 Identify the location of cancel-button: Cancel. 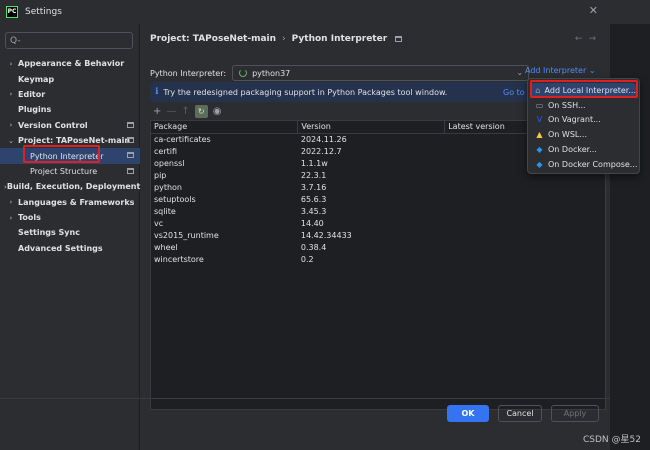
(520, 413).